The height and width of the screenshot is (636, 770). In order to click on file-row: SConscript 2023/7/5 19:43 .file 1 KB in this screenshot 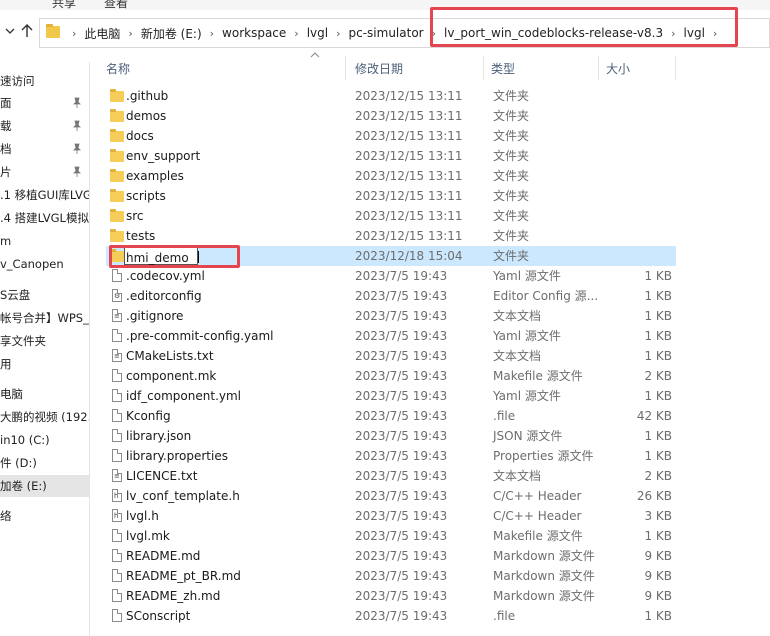, I will do `click(391, 616)`.